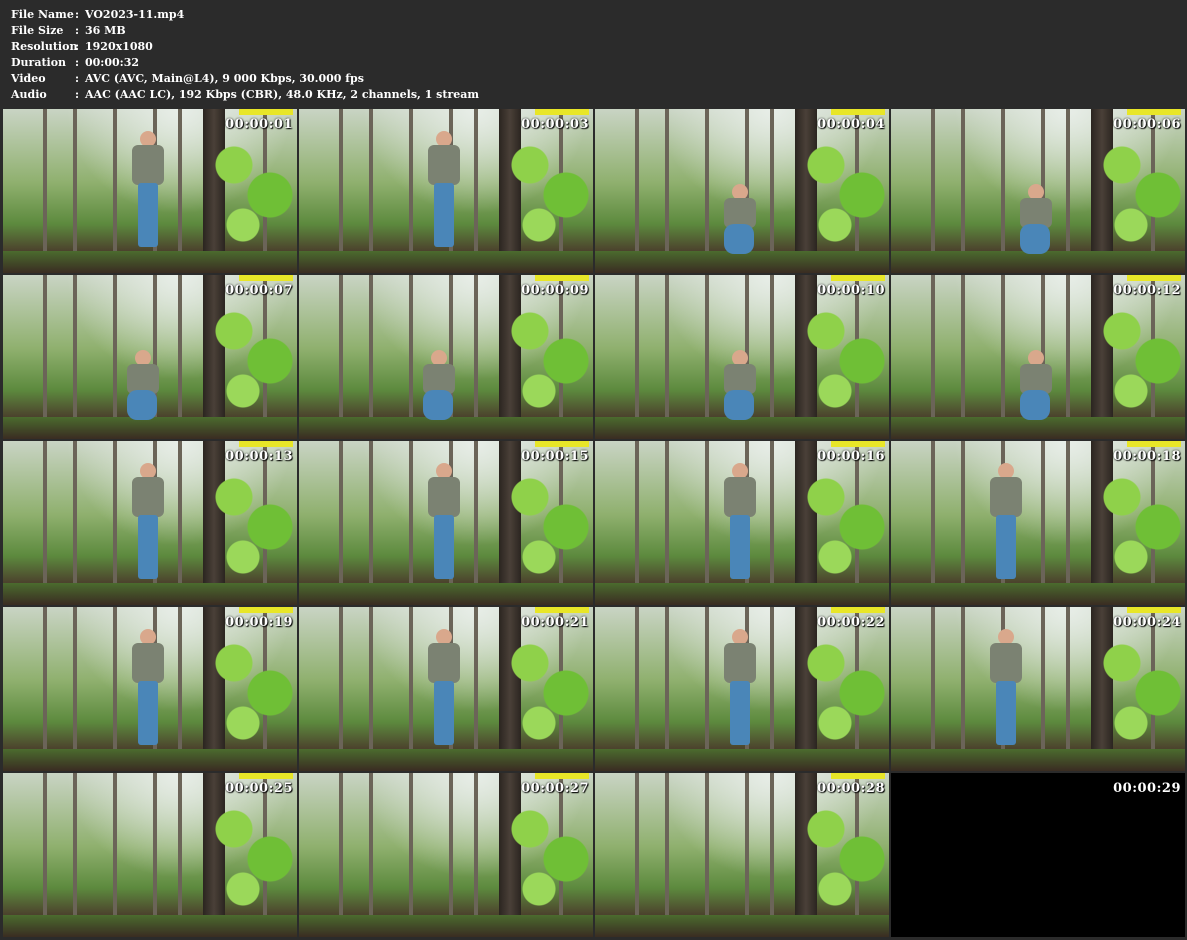  Describe the element at coordinates (446, 523) in the screenshot. I see `video-thumbnail: 00:00:15` at that location.